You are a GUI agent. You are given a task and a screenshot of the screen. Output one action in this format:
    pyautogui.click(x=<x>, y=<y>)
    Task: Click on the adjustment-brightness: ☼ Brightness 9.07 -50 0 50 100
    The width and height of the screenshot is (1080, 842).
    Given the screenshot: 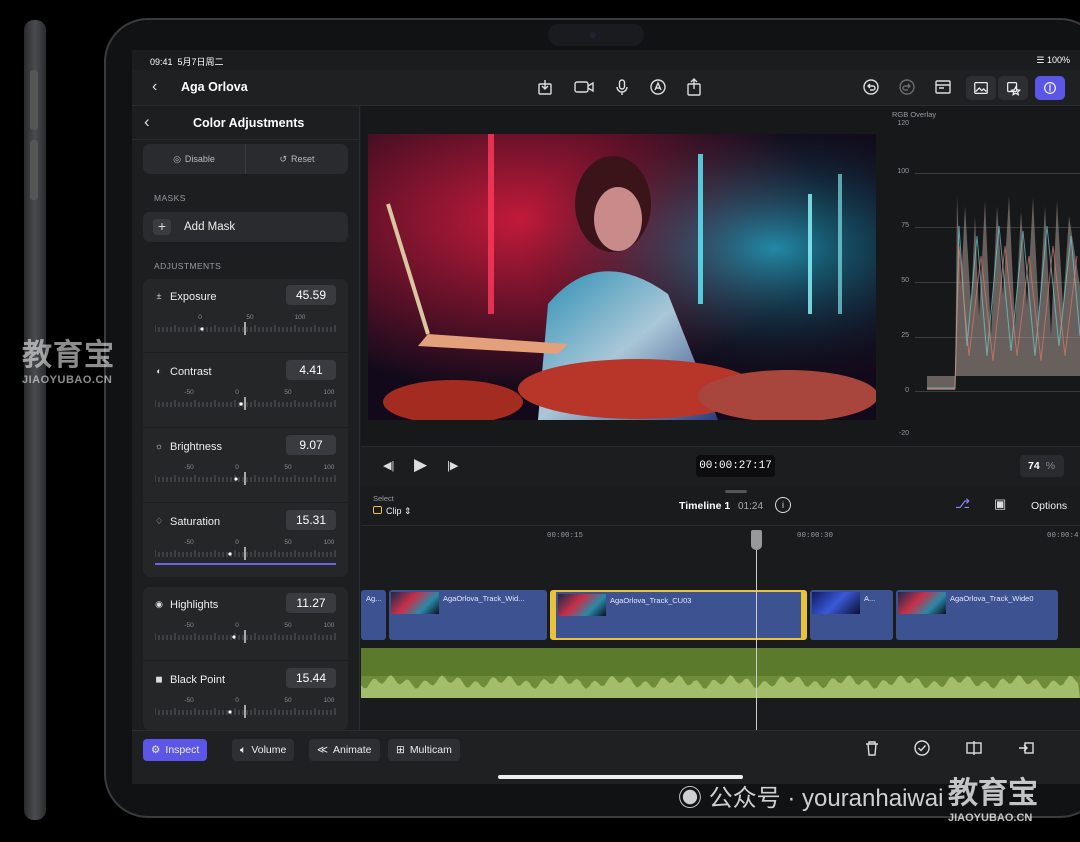 What is the action you would take?
    pyautogui.click(x=245, y=466)
    